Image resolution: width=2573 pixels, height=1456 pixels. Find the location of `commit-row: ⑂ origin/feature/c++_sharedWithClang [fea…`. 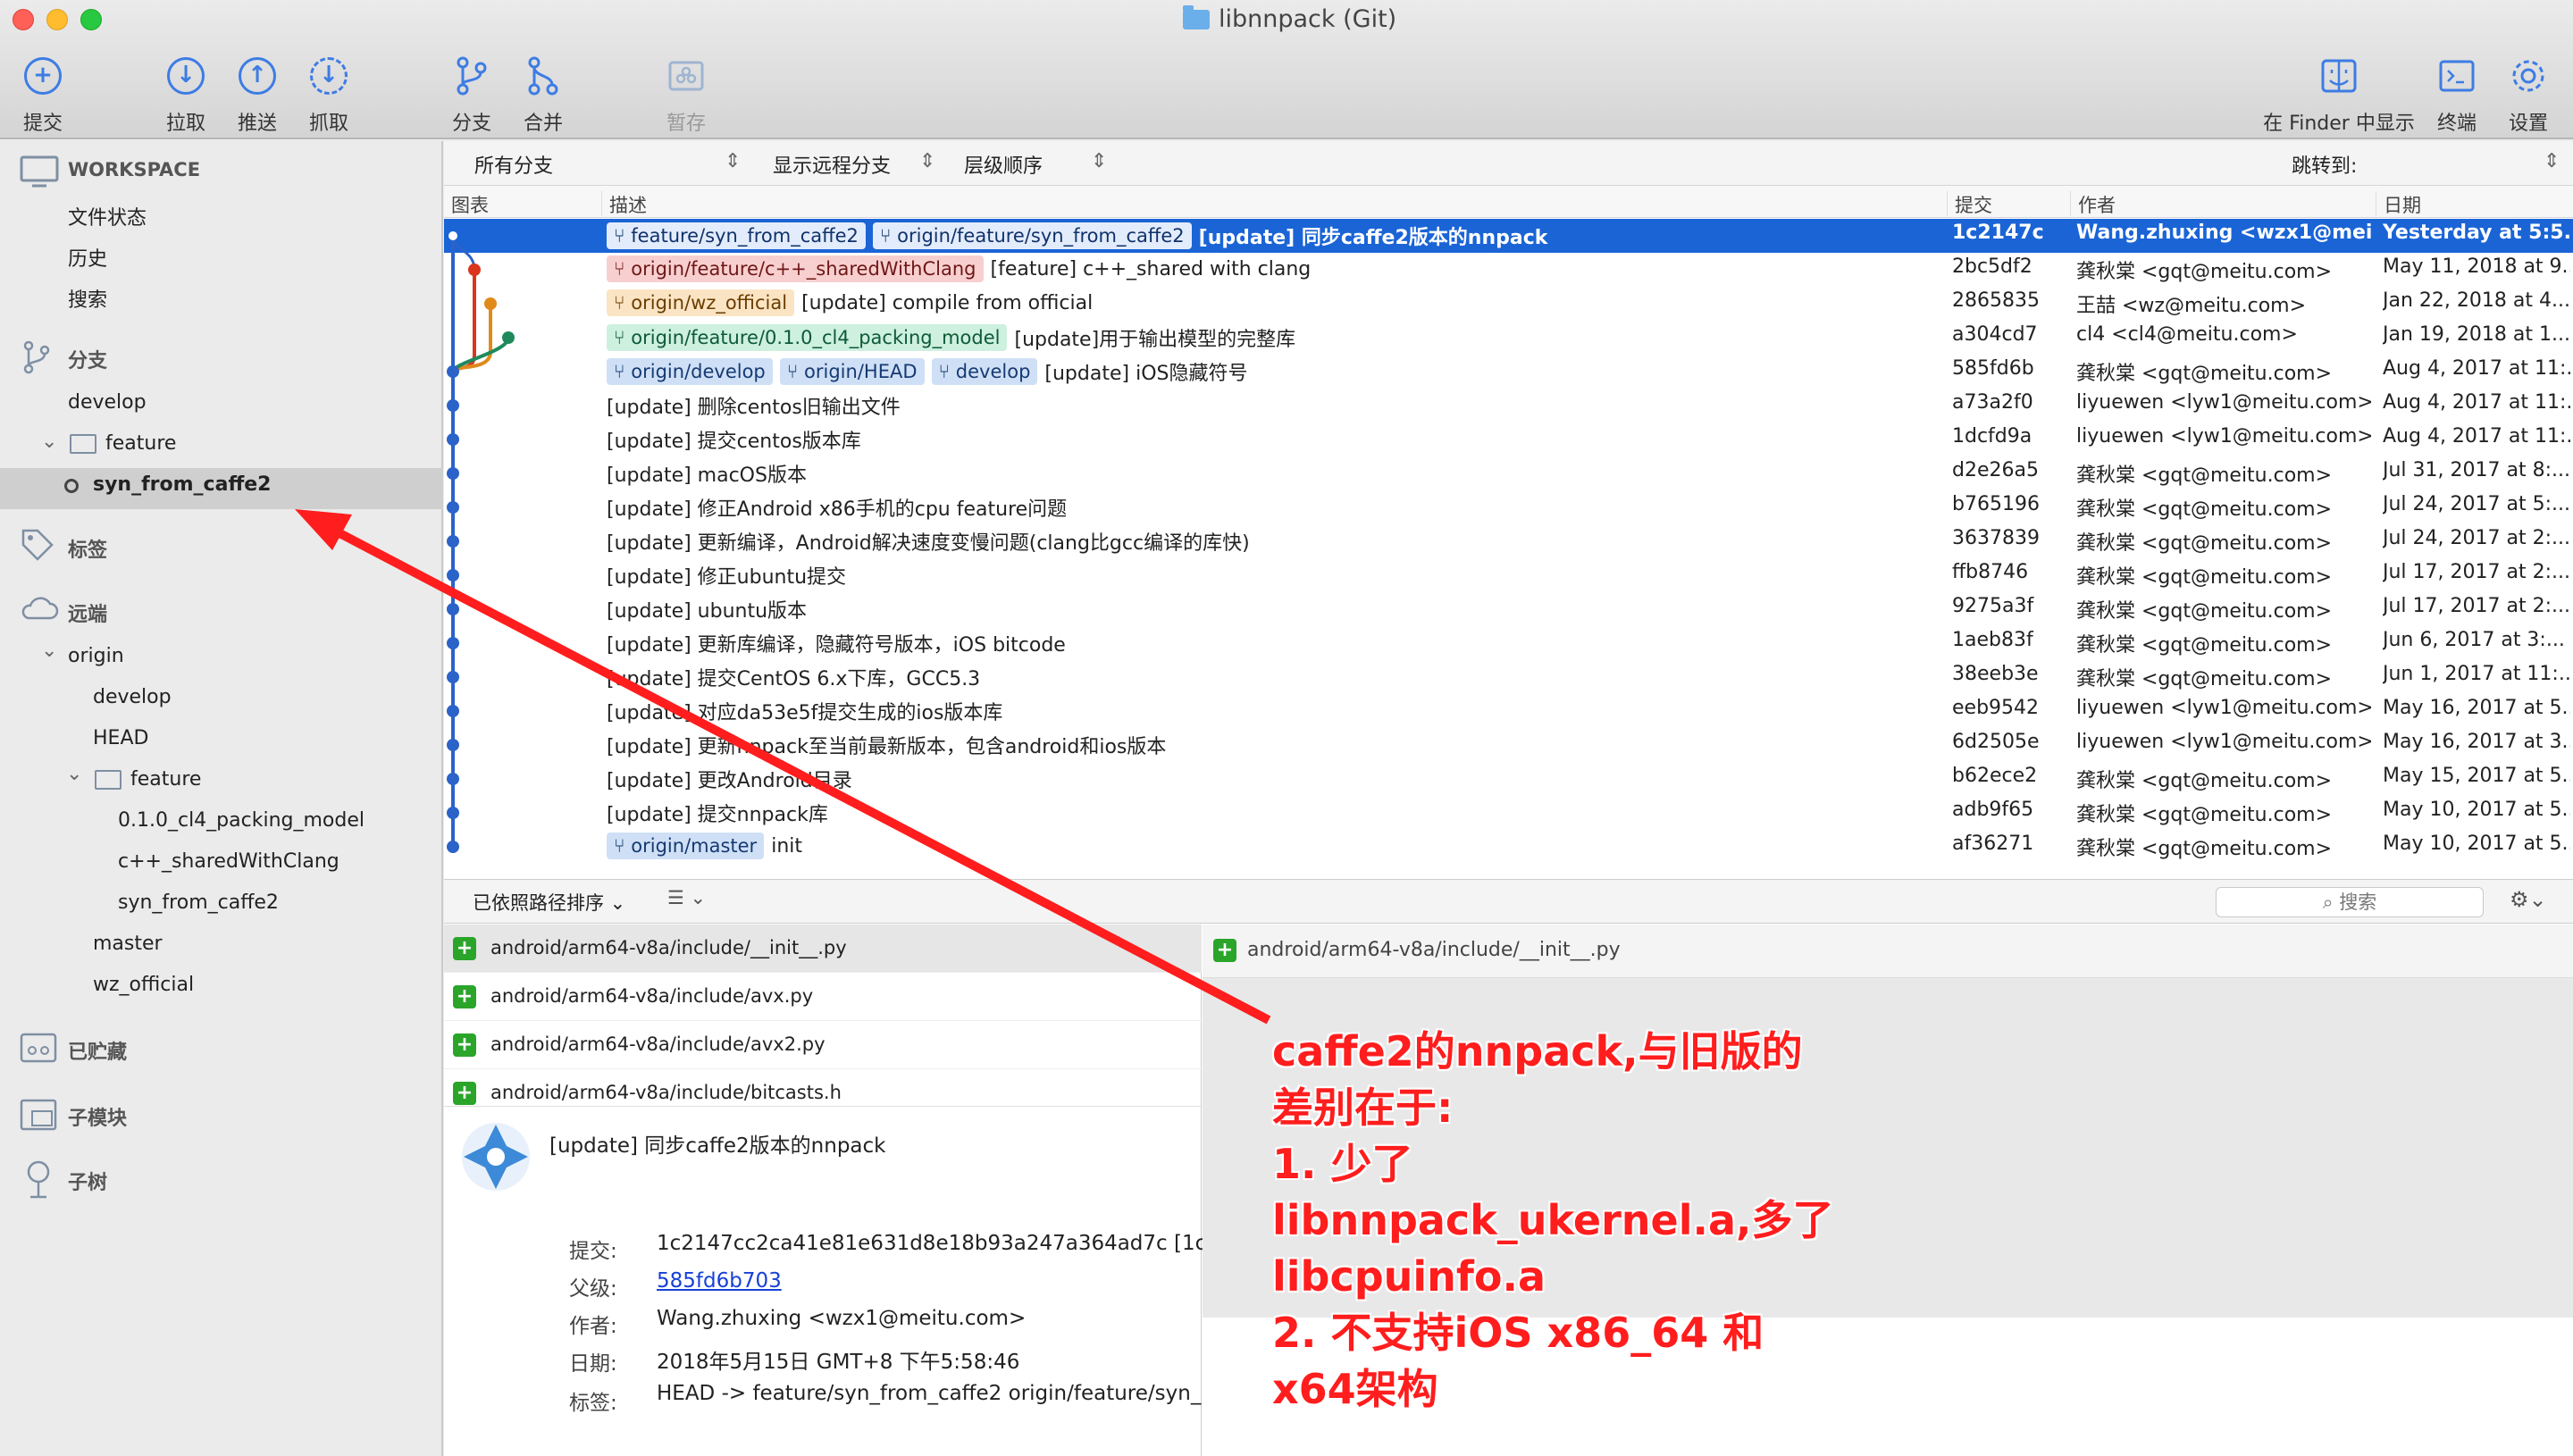

commit-row: ⑂ origin/feature/c++_sharedWithClang [fea… is located at coordinates (1508, 270).